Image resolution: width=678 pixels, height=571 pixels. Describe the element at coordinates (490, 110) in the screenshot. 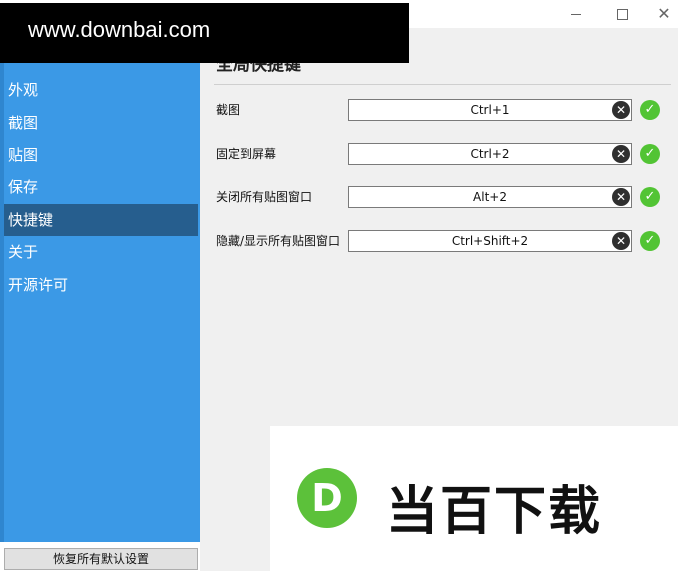

I see `hotkey-input: Ctrl+1` at that location.